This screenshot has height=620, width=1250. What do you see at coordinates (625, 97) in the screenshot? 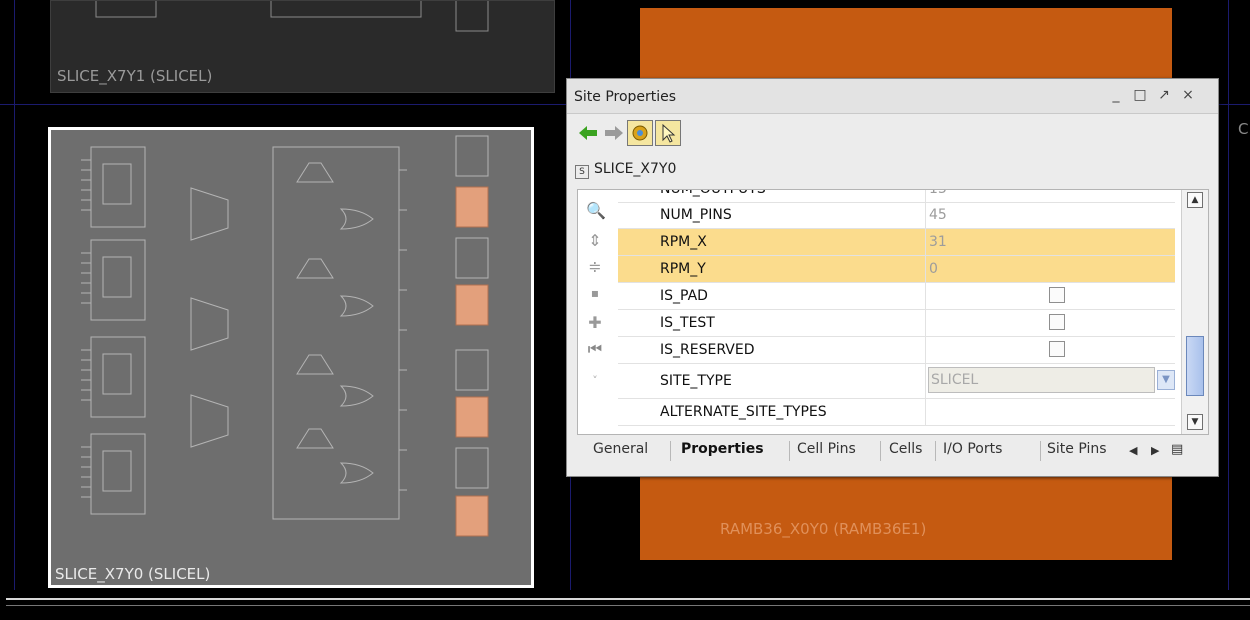
I see `window-title: Site Properties` at bounding box center [625, 97].